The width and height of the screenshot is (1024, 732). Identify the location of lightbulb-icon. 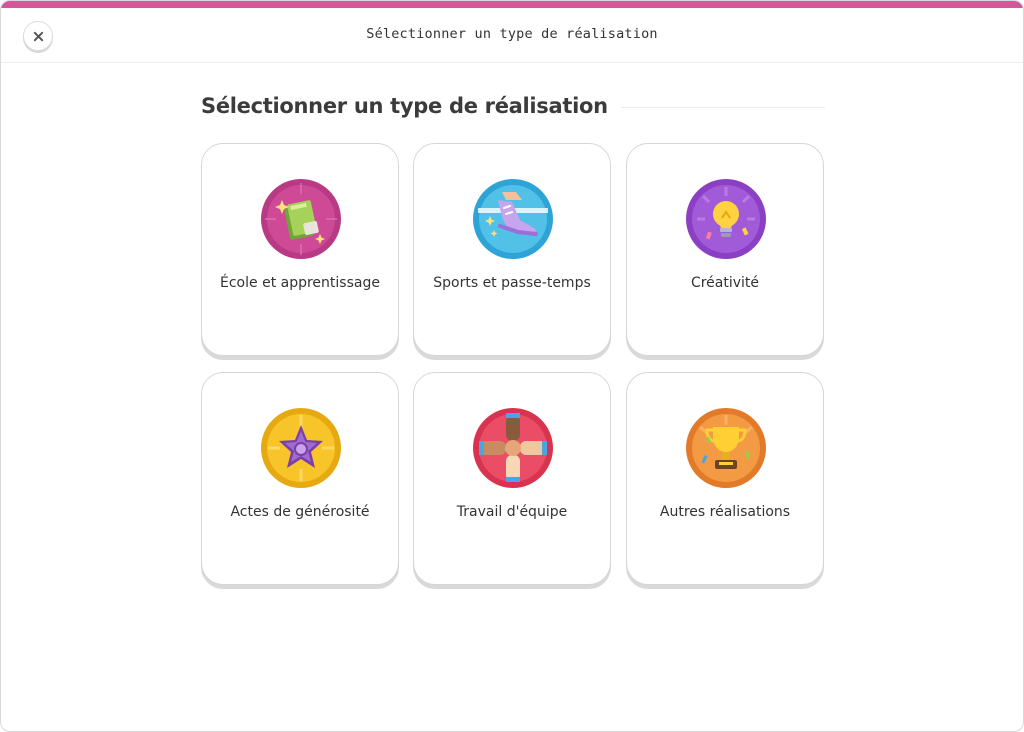
(726, 219).